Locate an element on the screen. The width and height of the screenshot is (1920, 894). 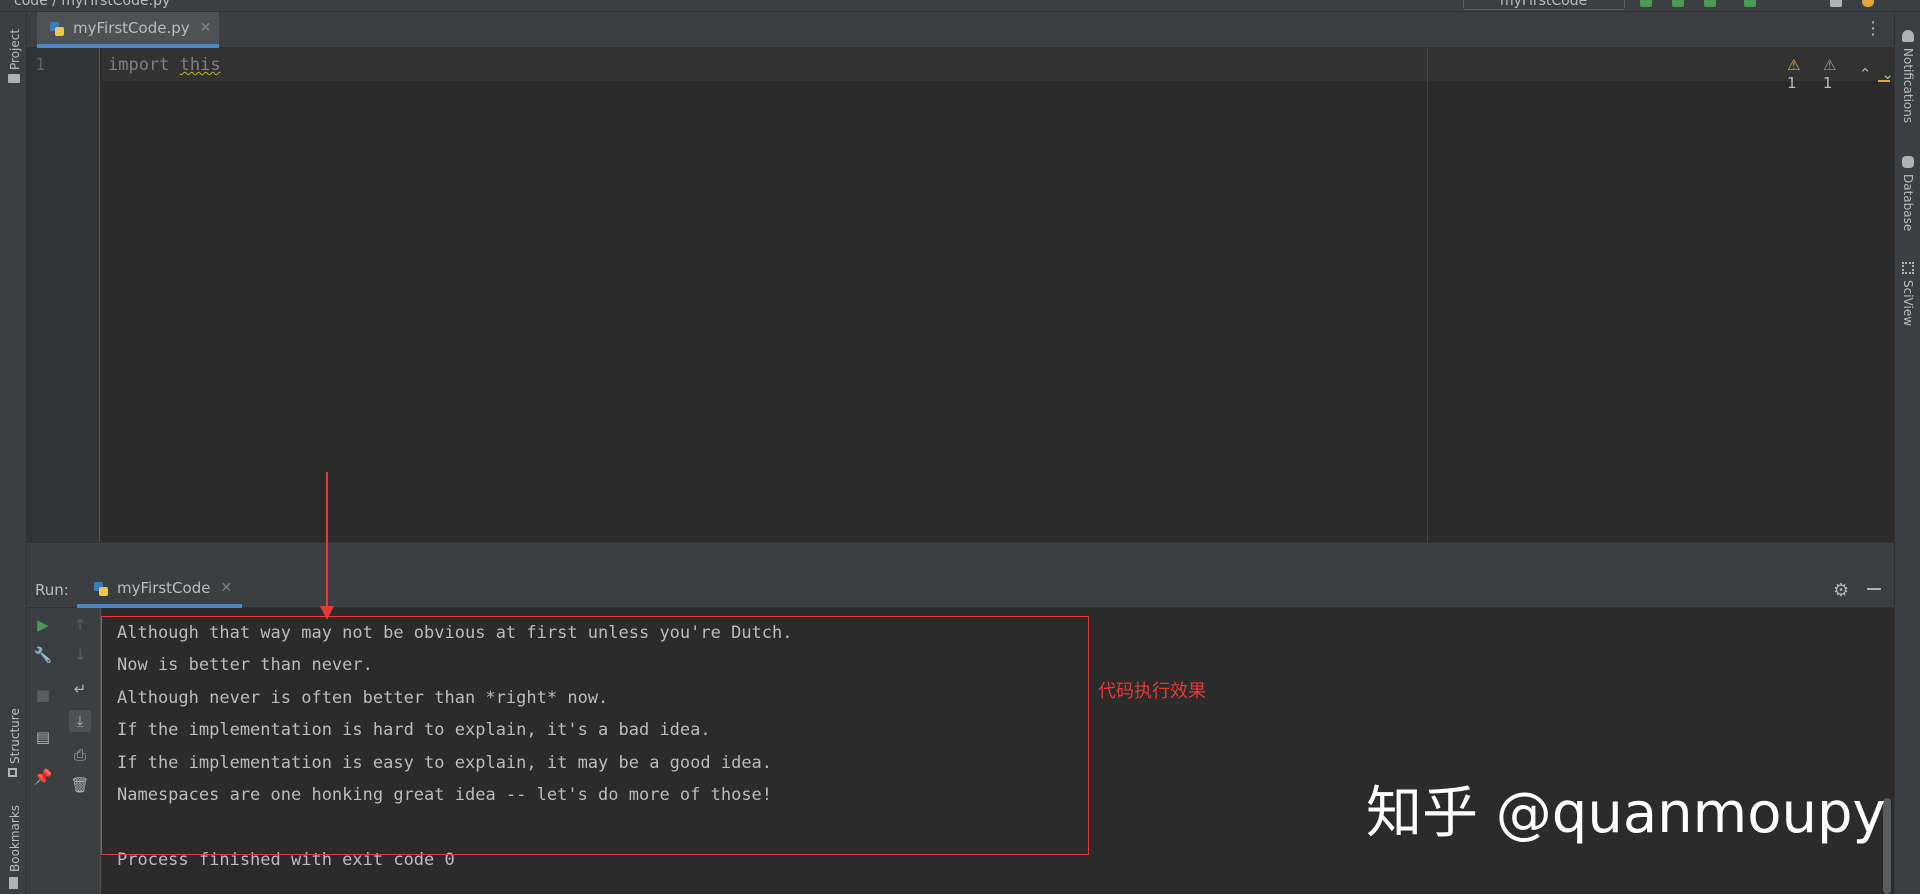
run-tab-myfirstcode: myFirstCode ✕ is located at coordinates (160, 590).